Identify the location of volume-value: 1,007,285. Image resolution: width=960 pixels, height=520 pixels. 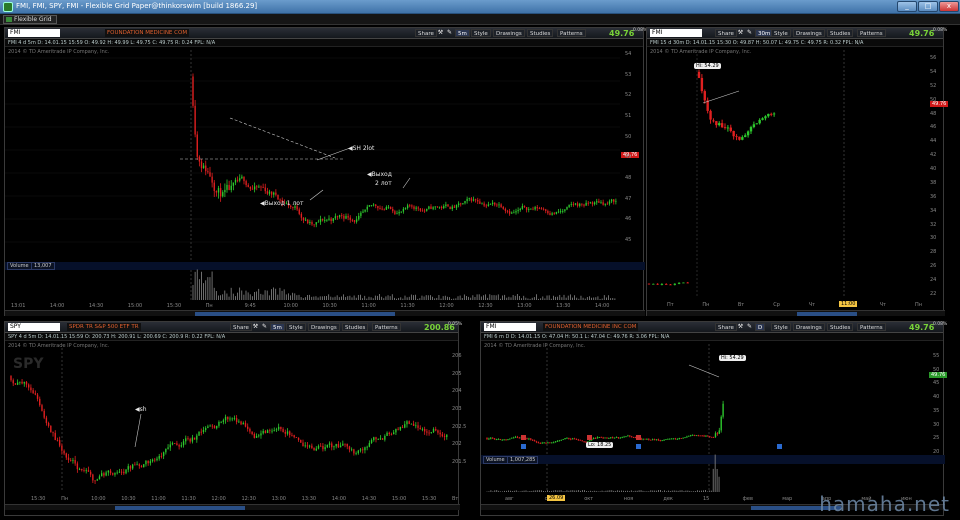
(523, 460).